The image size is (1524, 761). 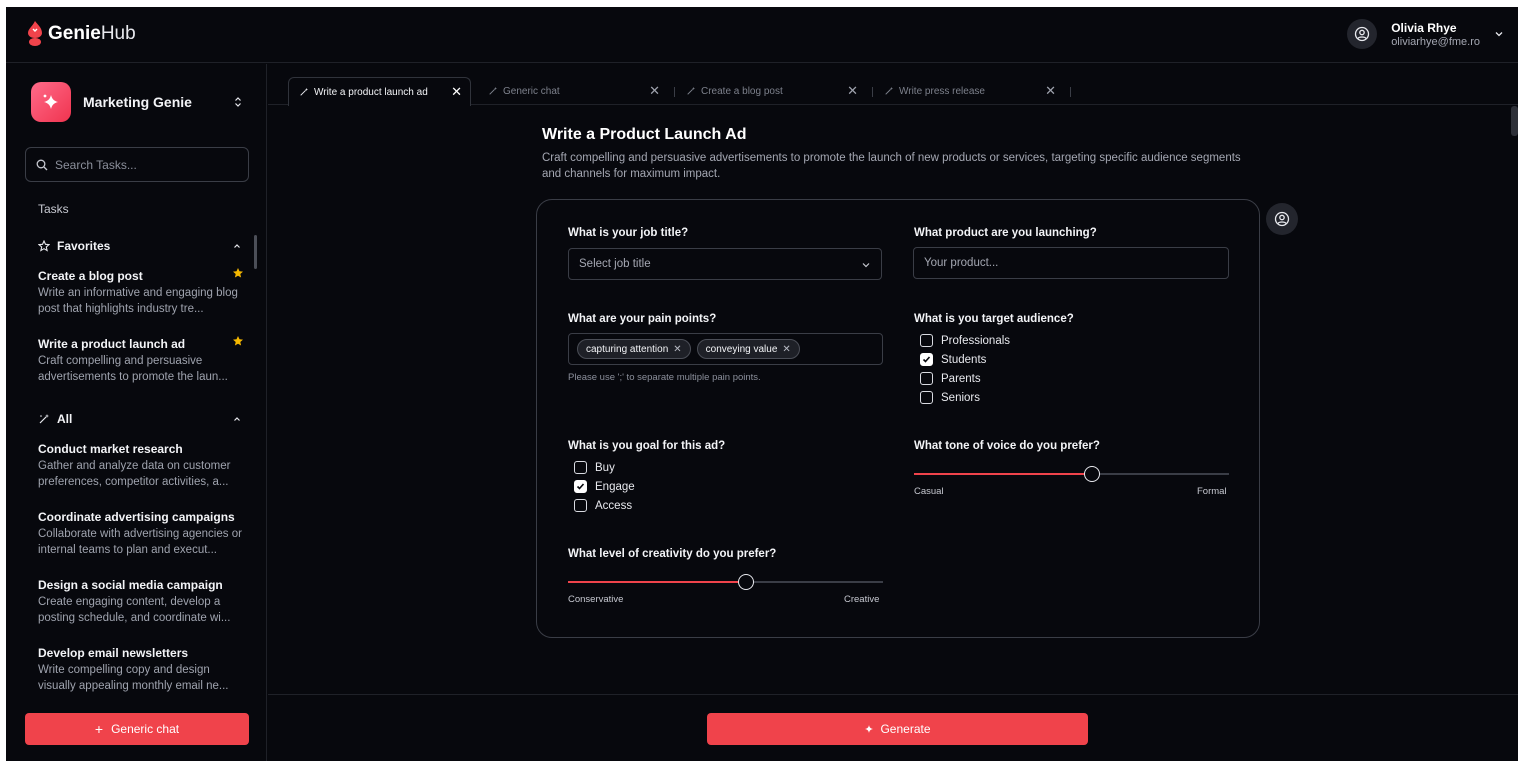 What do you see at coordinates (112, 344) in the screenshot?
I see `task-title: Write a product launch ad` at bounding box center [112, 344].